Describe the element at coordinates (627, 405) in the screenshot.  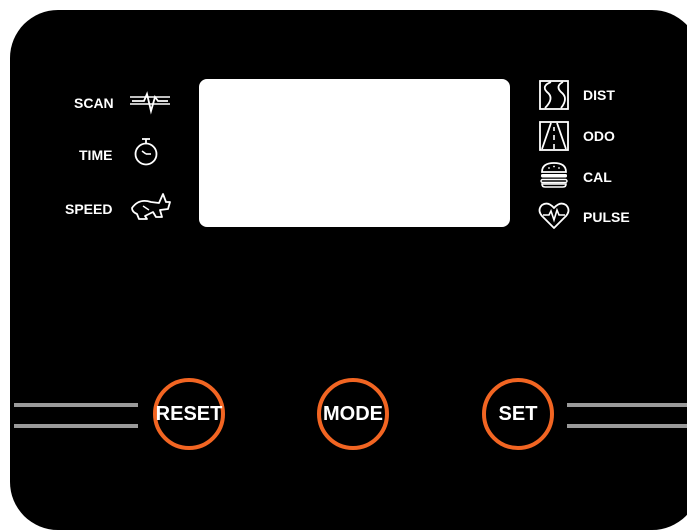
I see `right-rail-top` at that location.